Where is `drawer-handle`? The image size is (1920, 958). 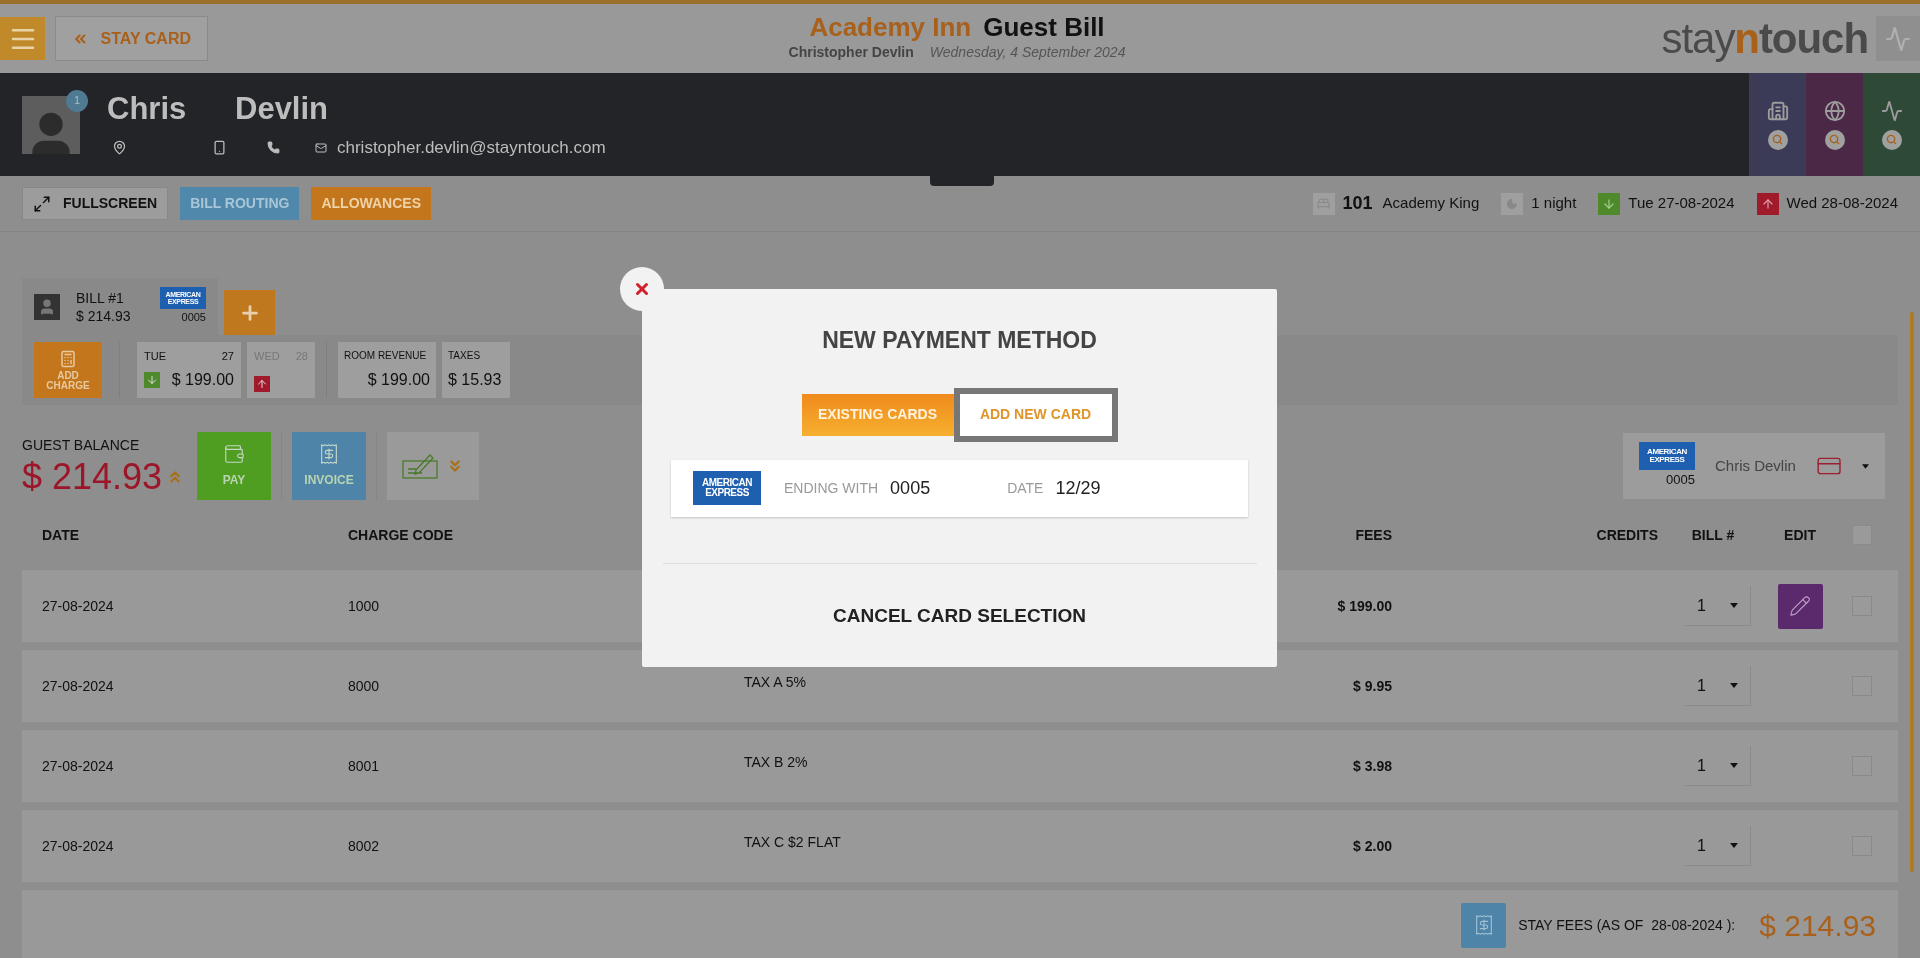
drawer-handle is located at coordinates (962, 181).